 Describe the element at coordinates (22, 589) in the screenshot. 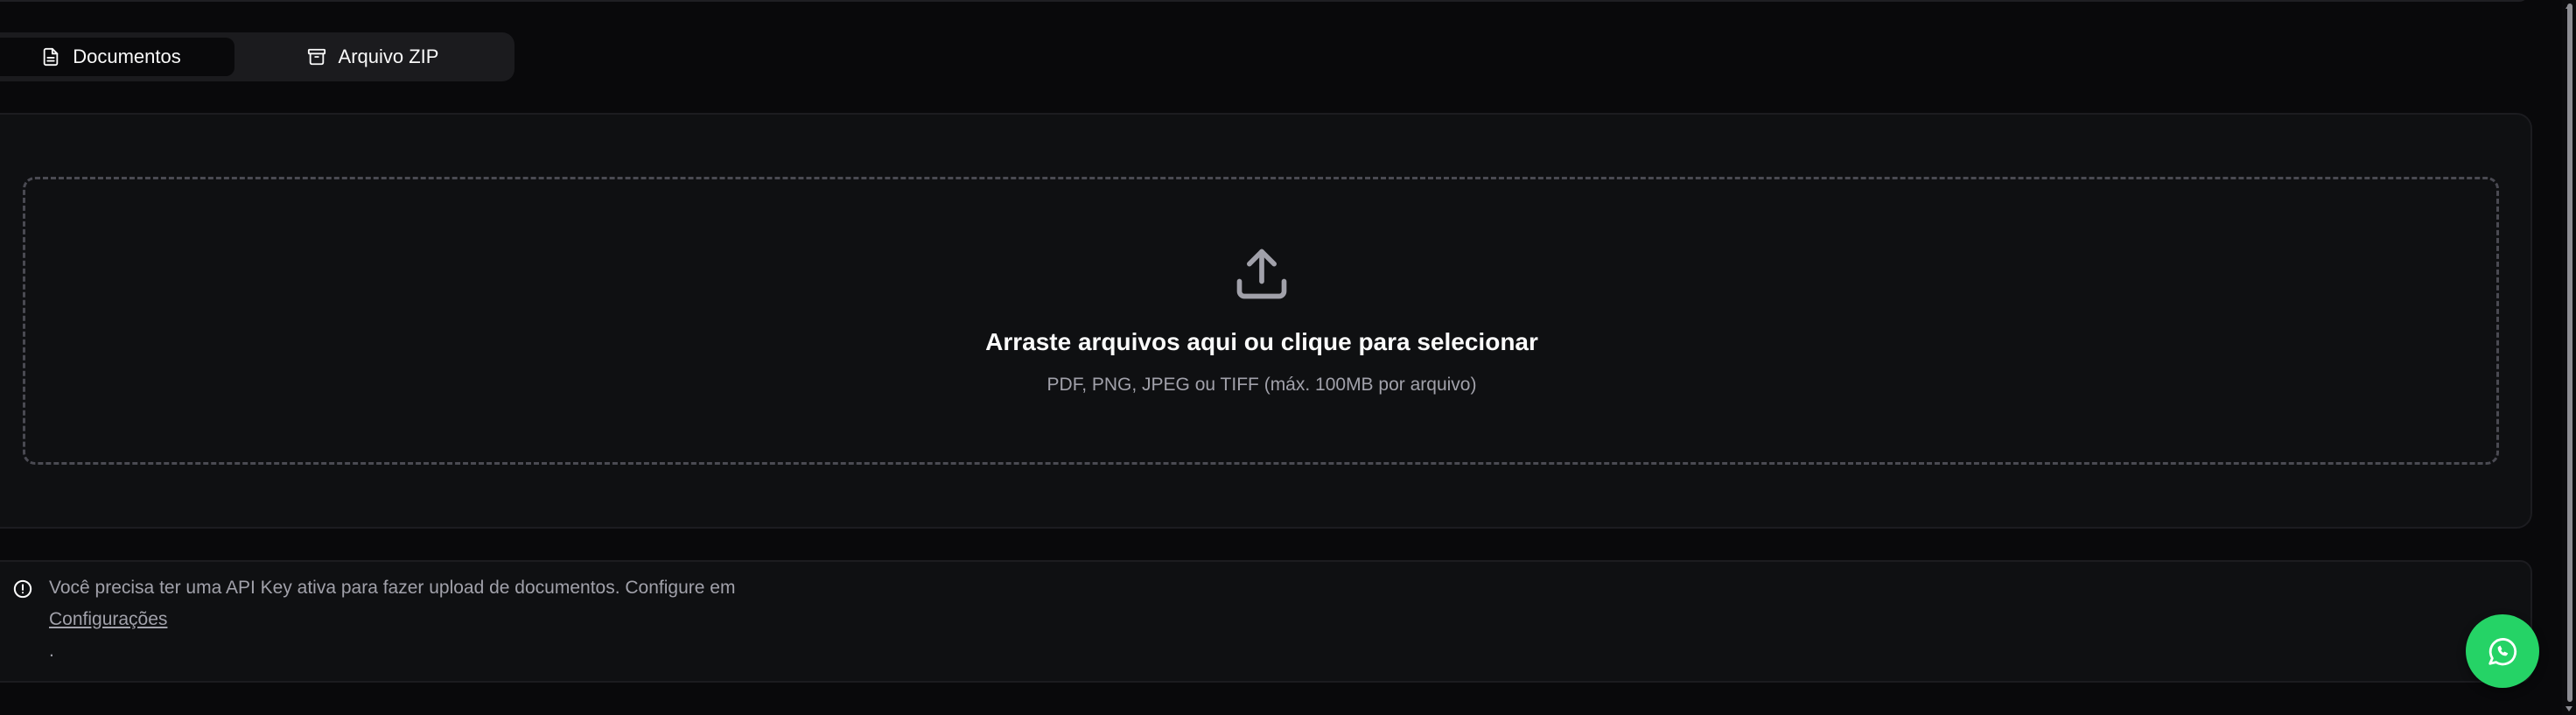

I see `info-circle-icon` at that location.